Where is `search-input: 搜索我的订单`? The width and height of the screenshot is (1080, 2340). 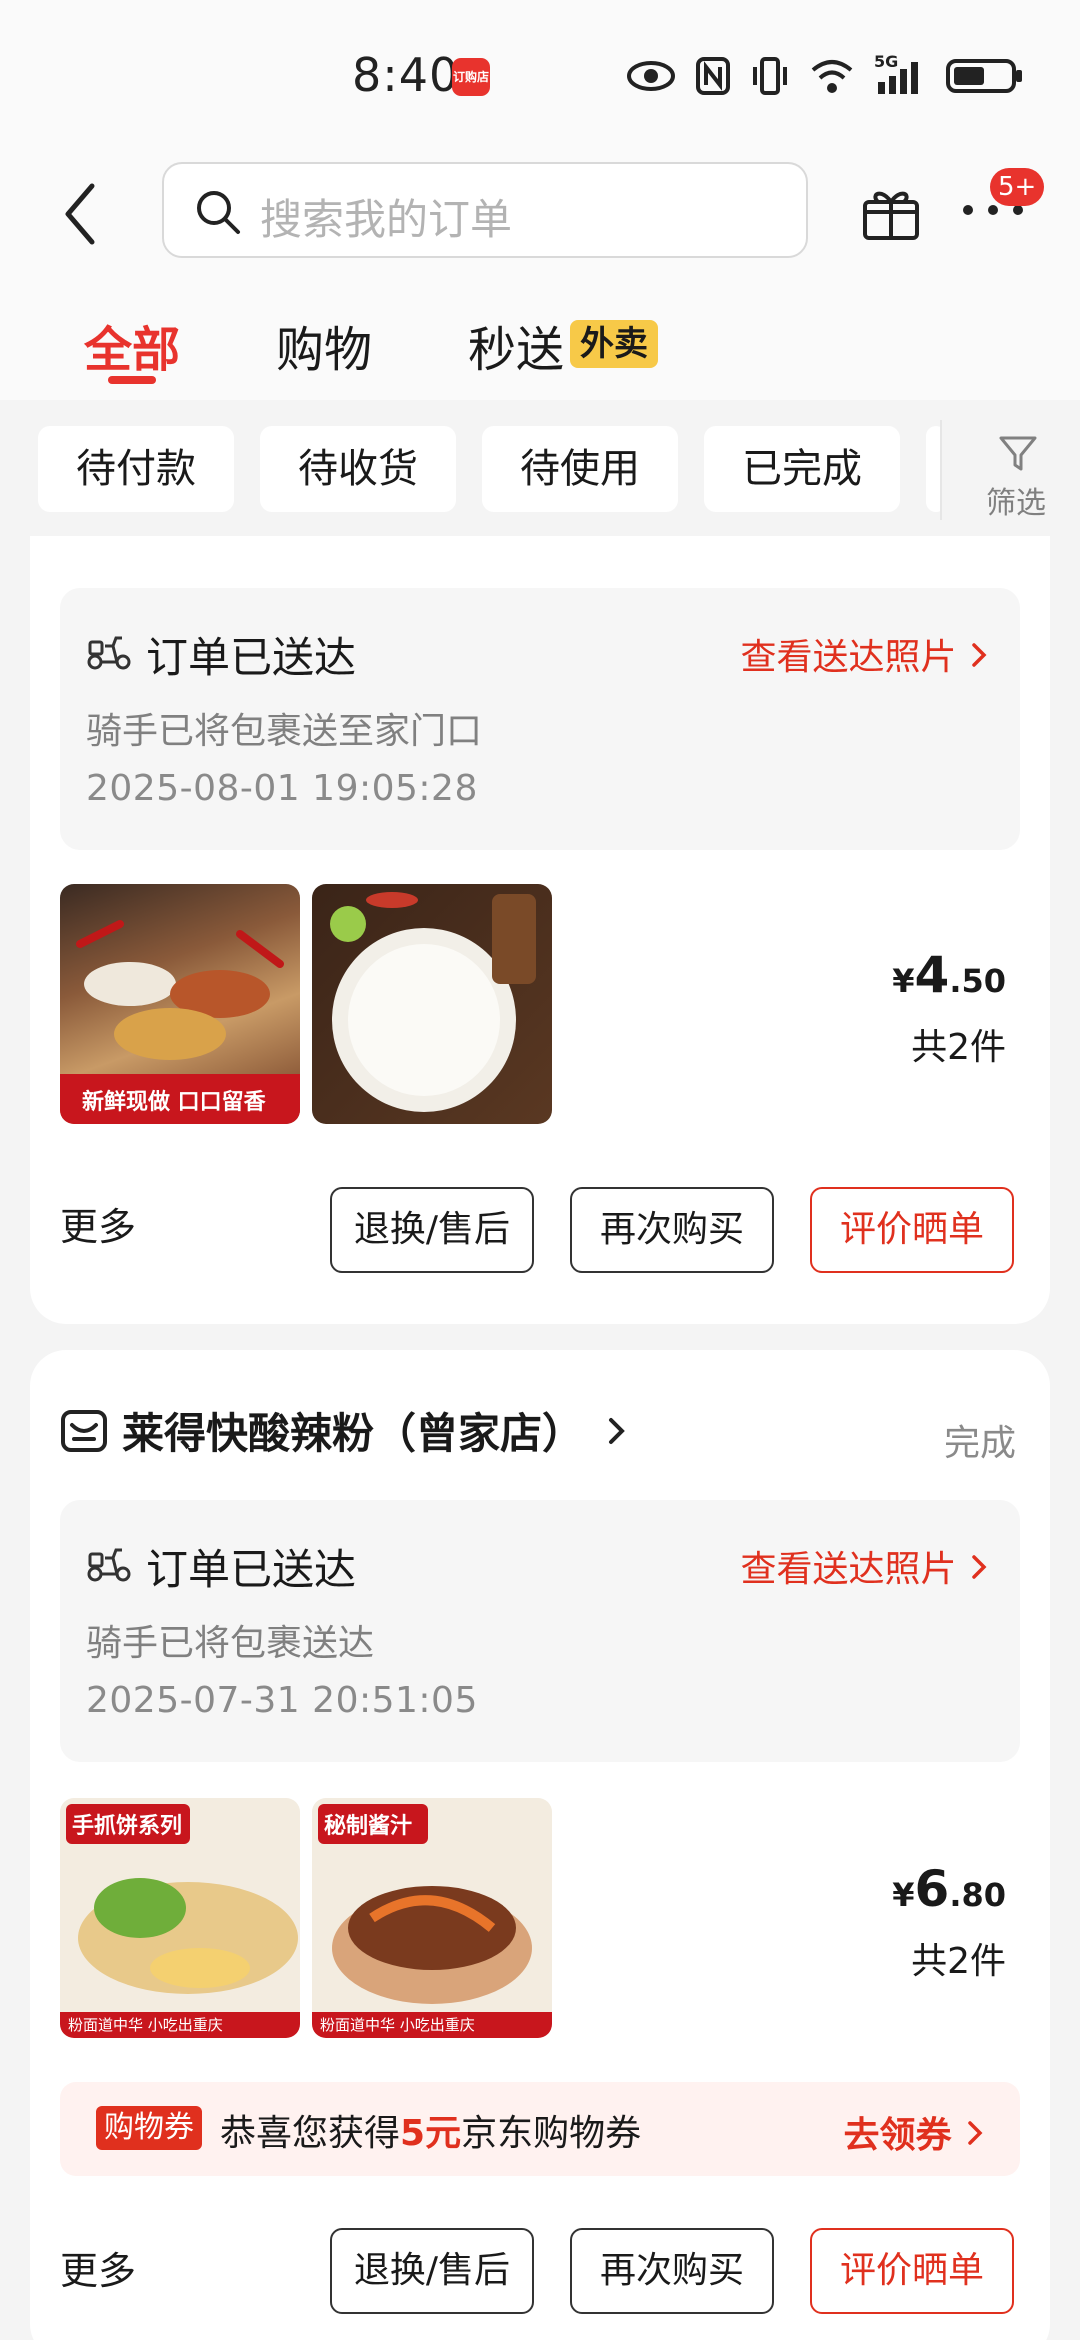
search-input: 搜索我的订单 is located at coordinates (485, 210).